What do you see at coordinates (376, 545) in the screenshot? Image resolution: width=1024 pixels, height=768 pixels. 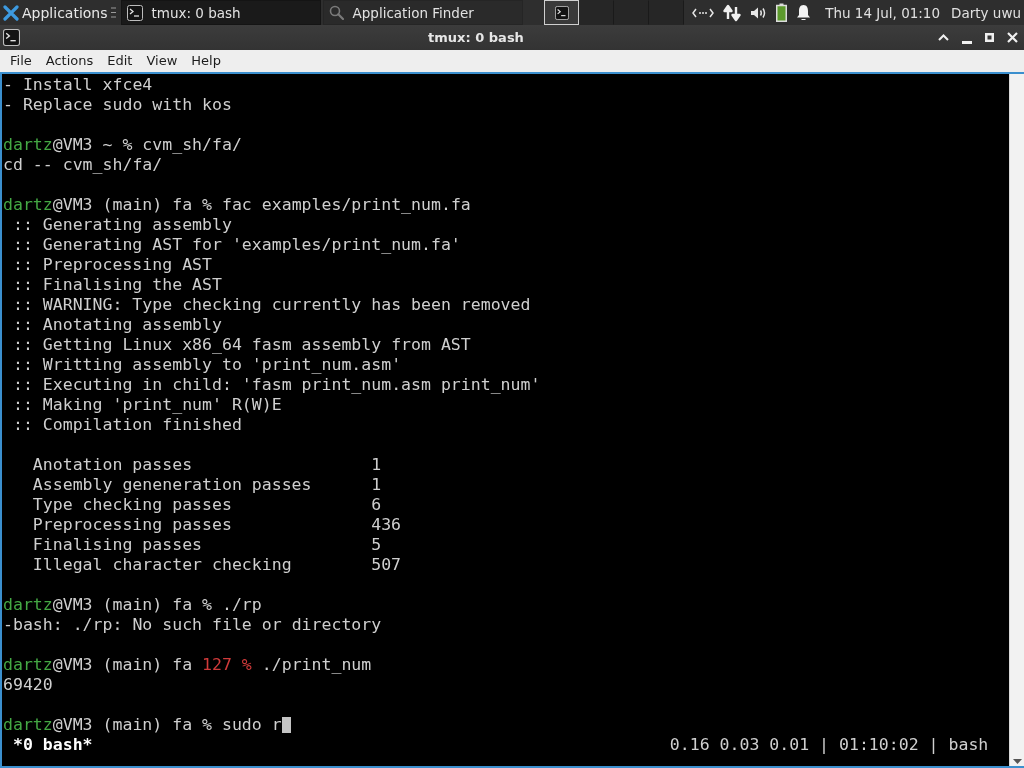 I see `stat-value: 5` at bounding box center [376, 545].